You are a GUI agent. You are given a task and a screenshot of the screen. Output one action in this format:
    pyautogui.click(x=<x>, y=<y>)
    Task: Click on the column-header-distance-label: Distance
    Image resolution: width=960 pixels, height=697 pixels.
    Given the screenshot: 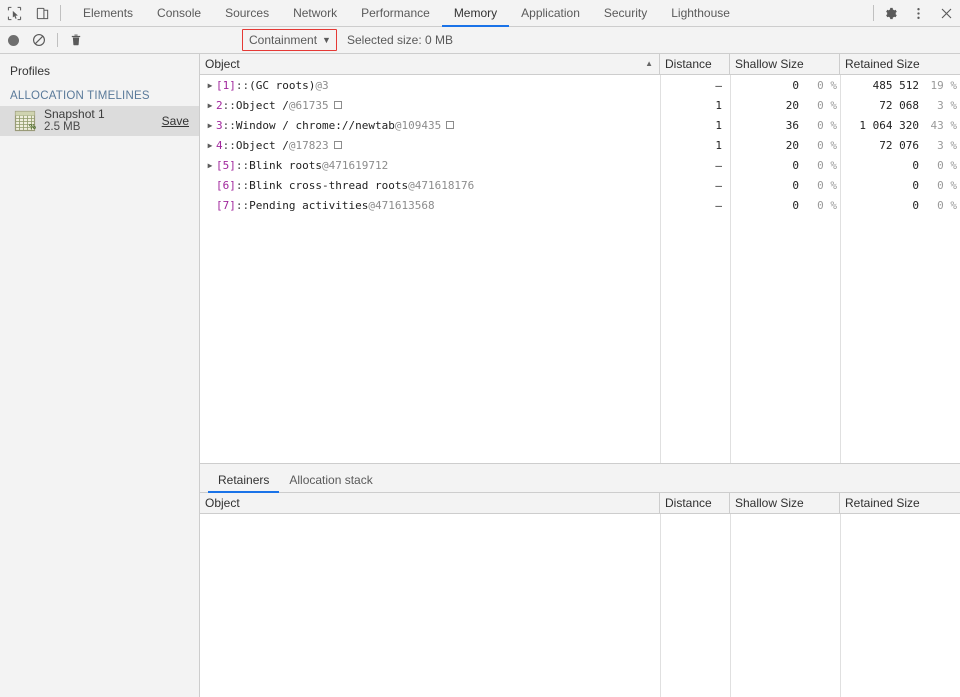 What is the action you would take?
    pyautogui.click(x=688, y=64)
    